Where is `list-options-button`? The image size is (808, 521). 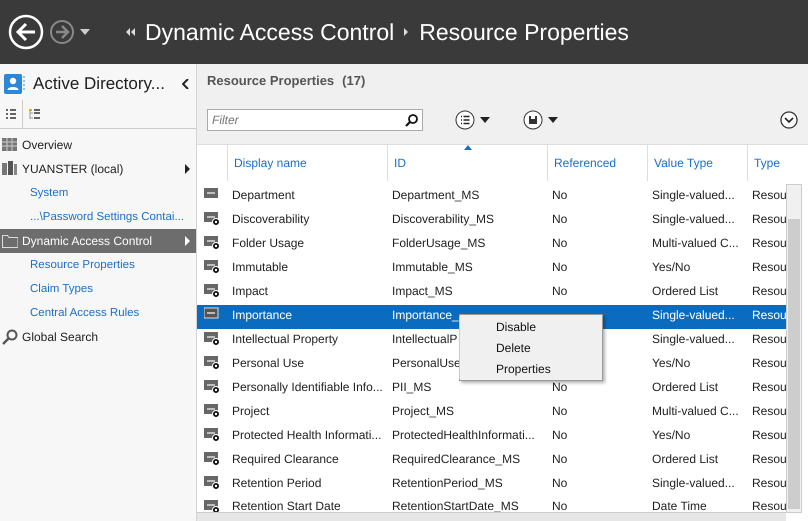 list-options-button is located at coordinates (473, 120).